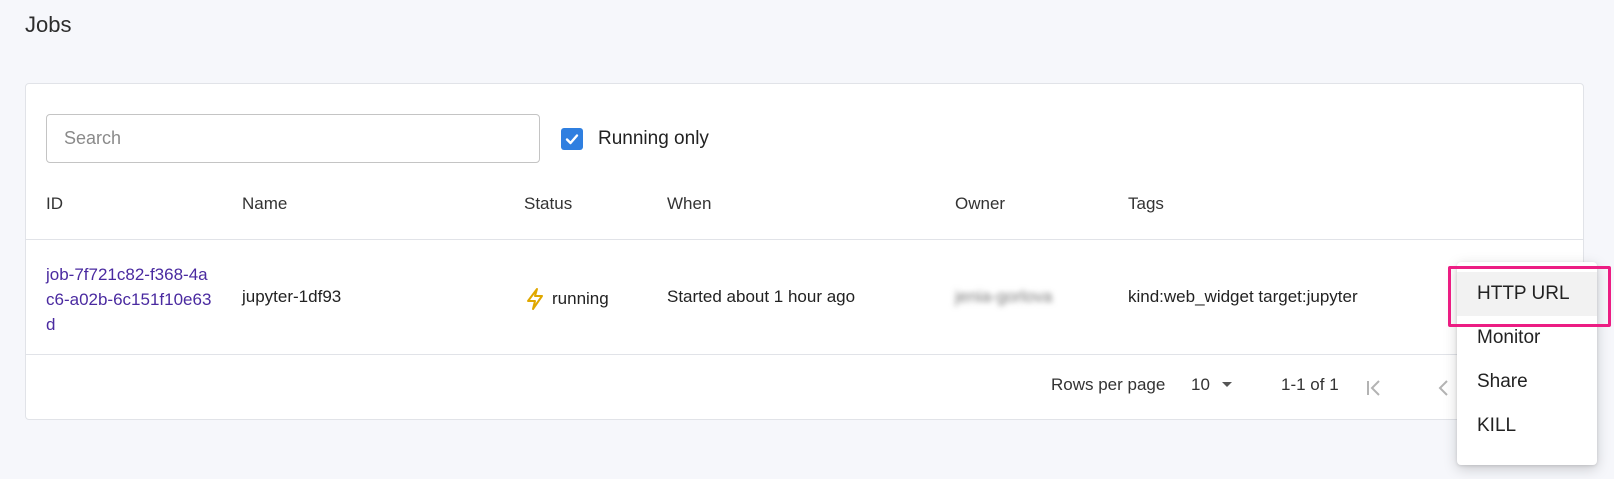  Describe the element at coordinates (1004, 296) in the screenshot. I see `job-owner: jenia-gorlova` at that location.